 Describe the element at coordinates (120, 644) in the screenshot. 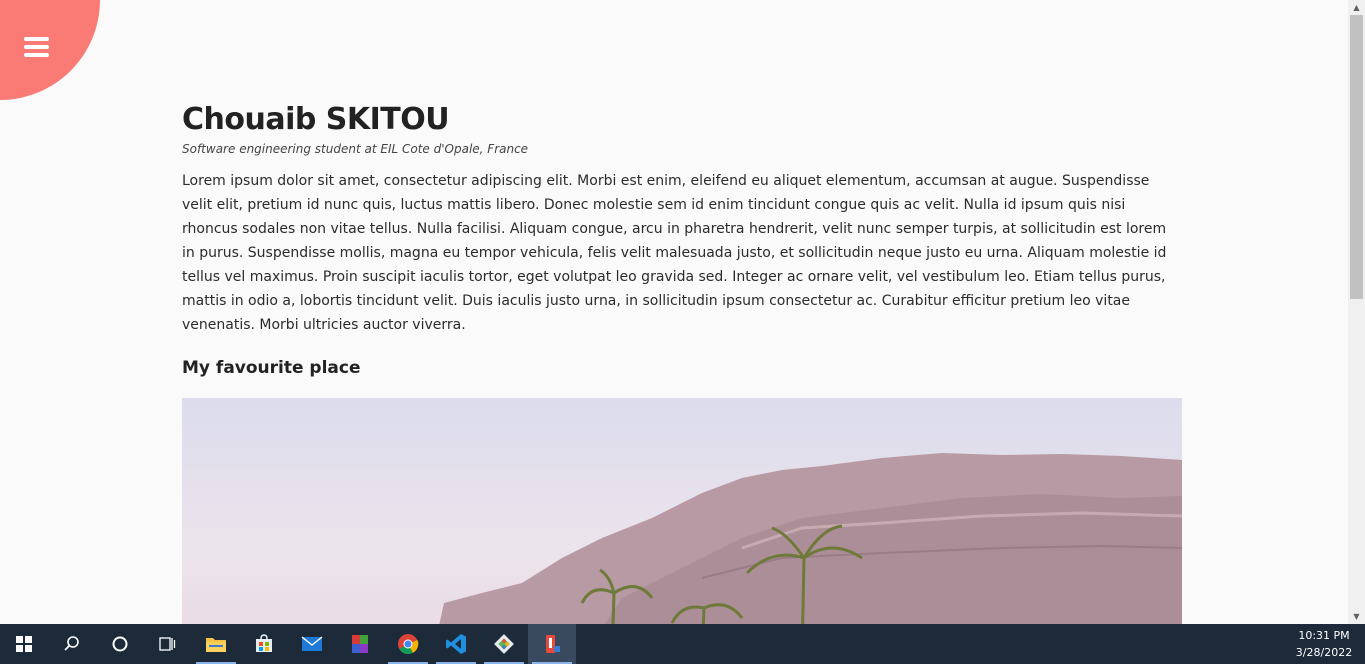

I see `cortana-icon` at that location.